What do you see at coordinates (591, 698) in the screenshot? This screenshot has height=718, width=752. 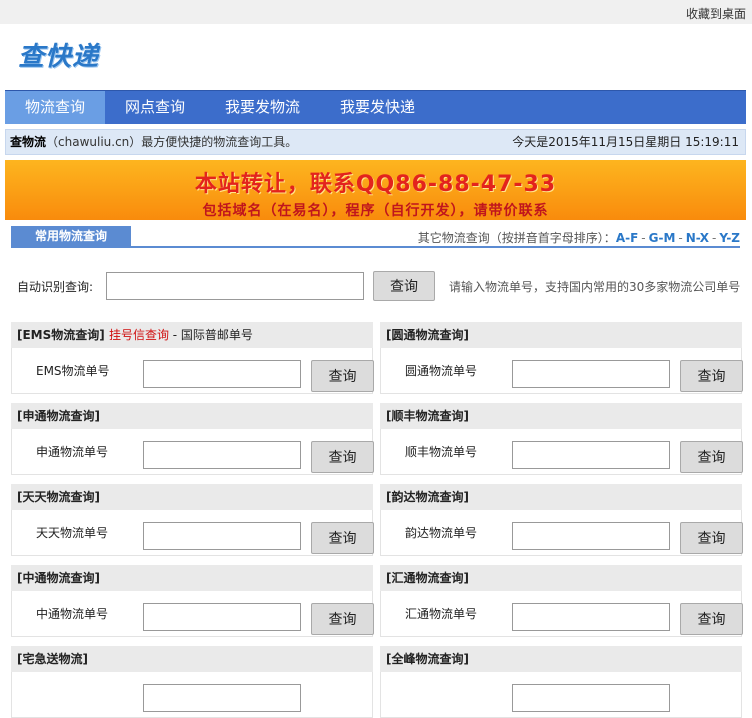 I see `quanfeng-tracking-input` at bounding box center [591, 698].